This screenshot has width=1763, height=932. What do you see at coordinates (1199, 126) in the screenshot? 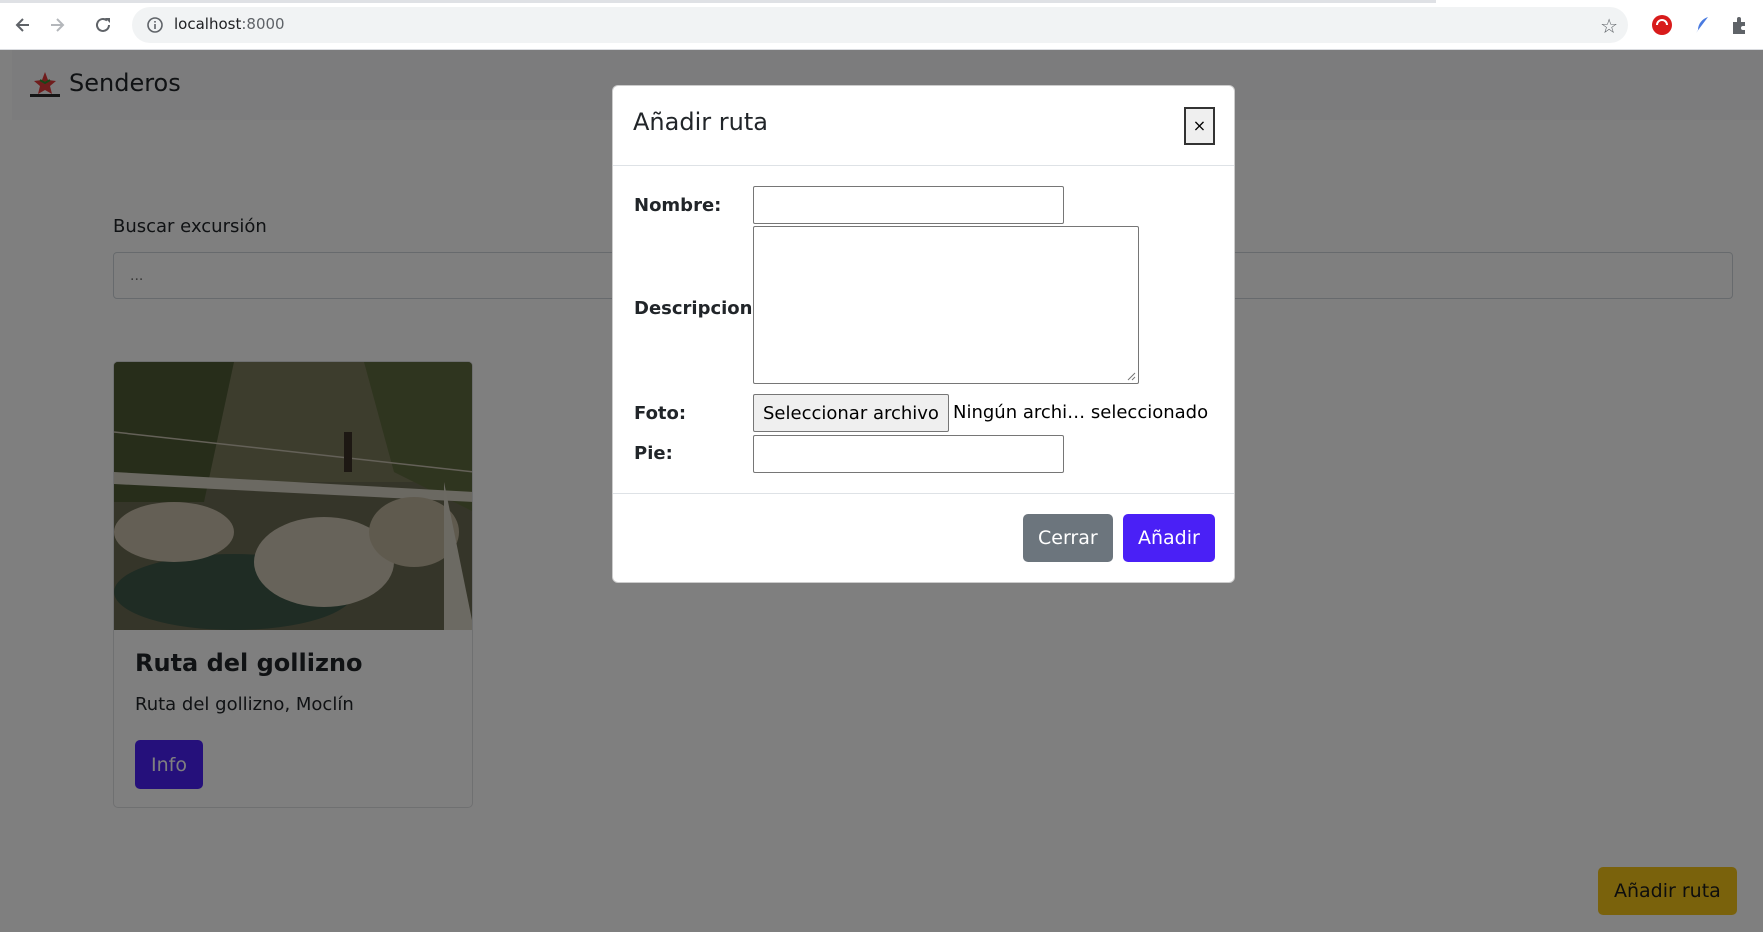
I see `close-button: ×` at bounding box center [1199, 126].